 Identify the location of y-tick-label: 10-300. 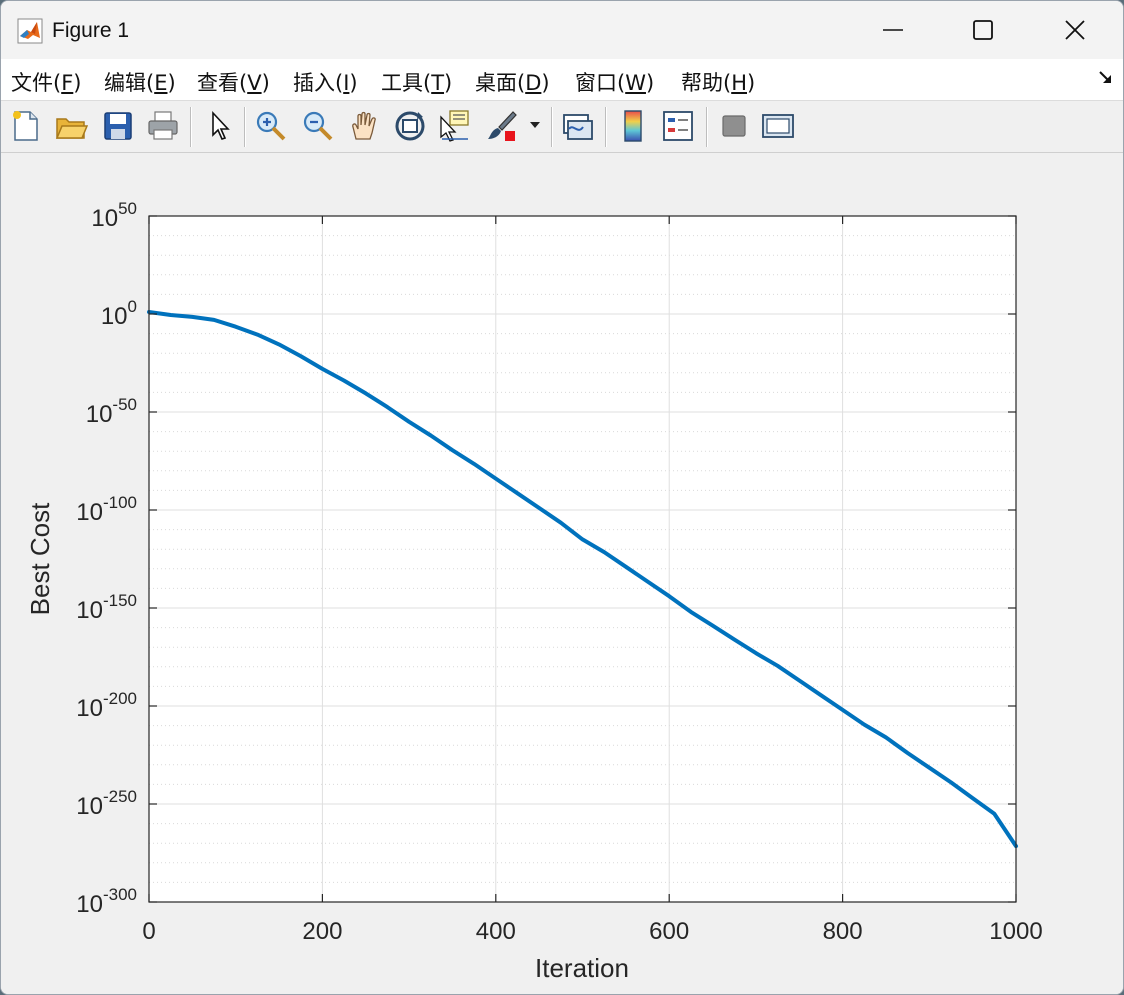
(106, 901).